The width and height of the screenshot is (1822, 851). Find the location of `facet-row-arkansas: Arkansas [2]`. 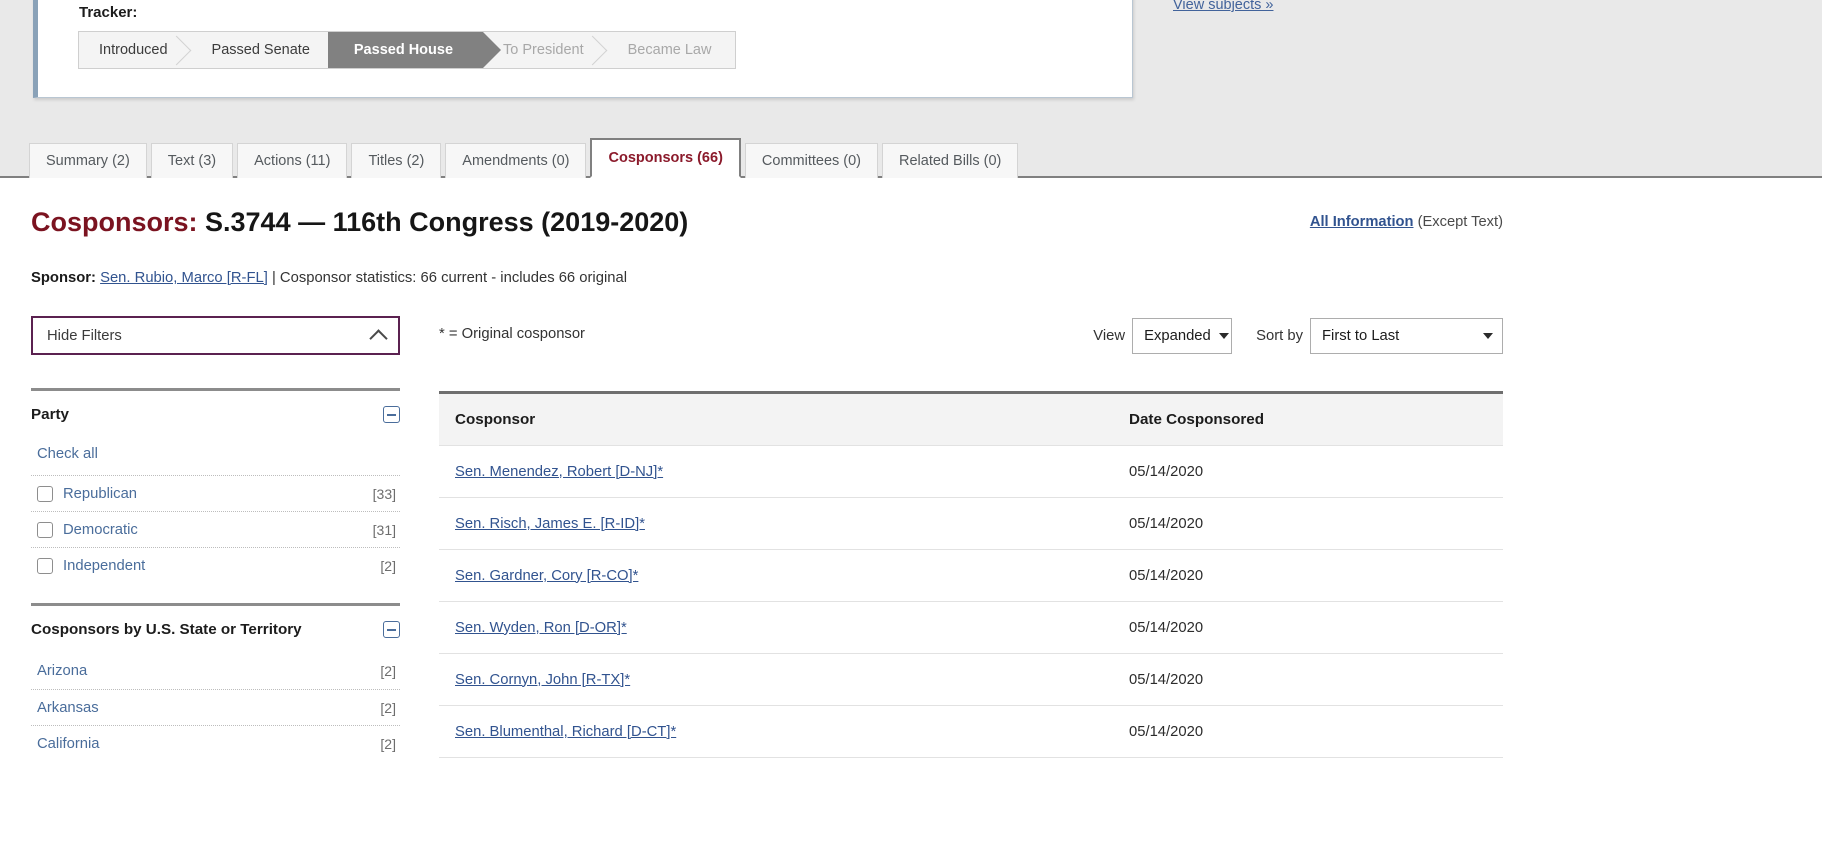

facet-row-arkansas: Arkansas [2] is located at coordinates (215, 707).